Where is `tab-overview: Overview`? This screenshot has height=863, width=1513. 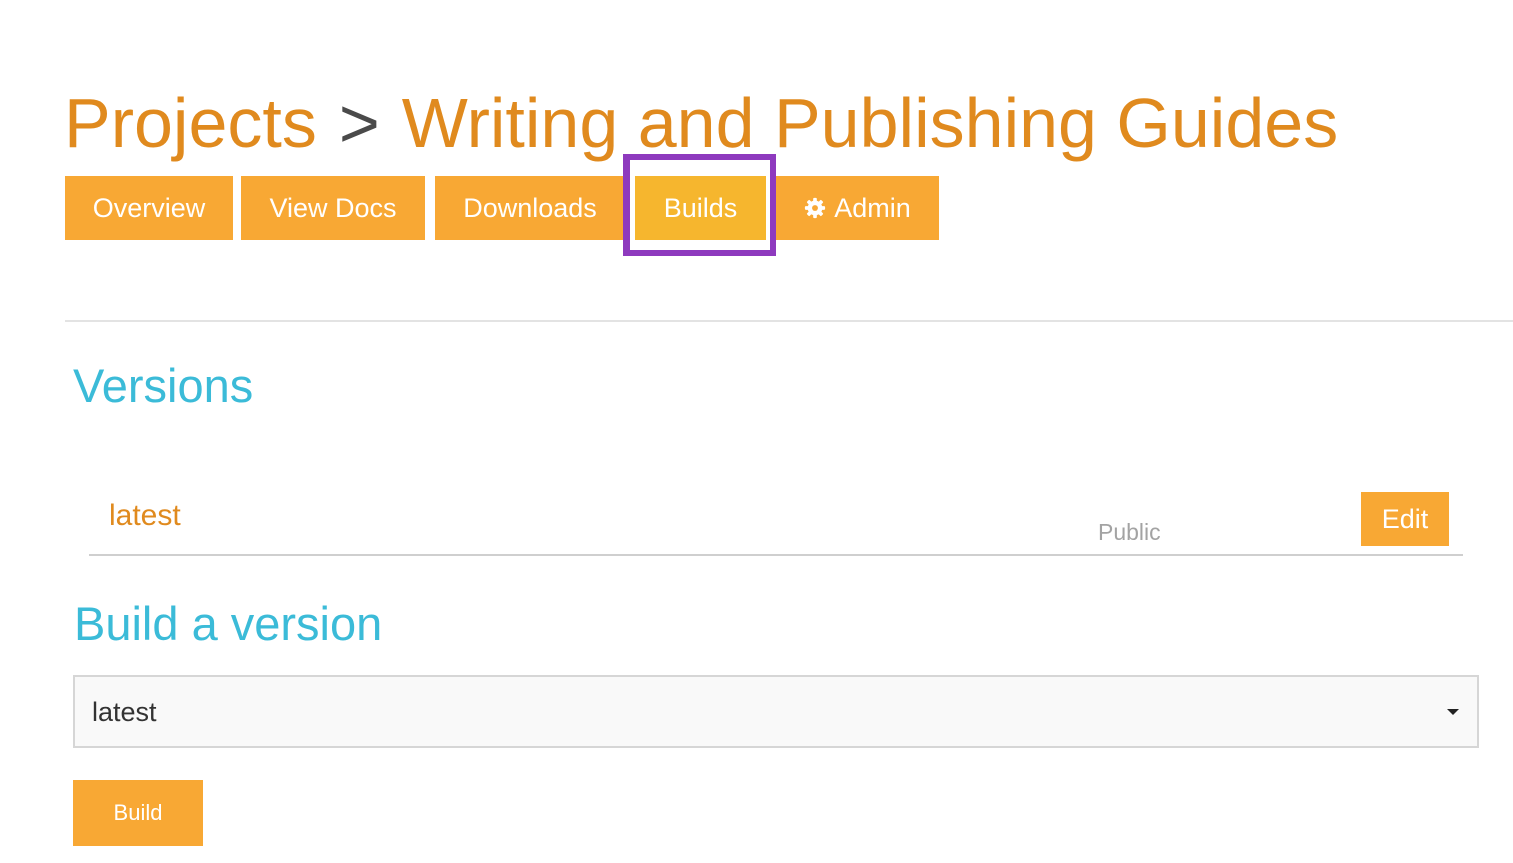 tab-overview: Overview is located at coordinates (149, 208).